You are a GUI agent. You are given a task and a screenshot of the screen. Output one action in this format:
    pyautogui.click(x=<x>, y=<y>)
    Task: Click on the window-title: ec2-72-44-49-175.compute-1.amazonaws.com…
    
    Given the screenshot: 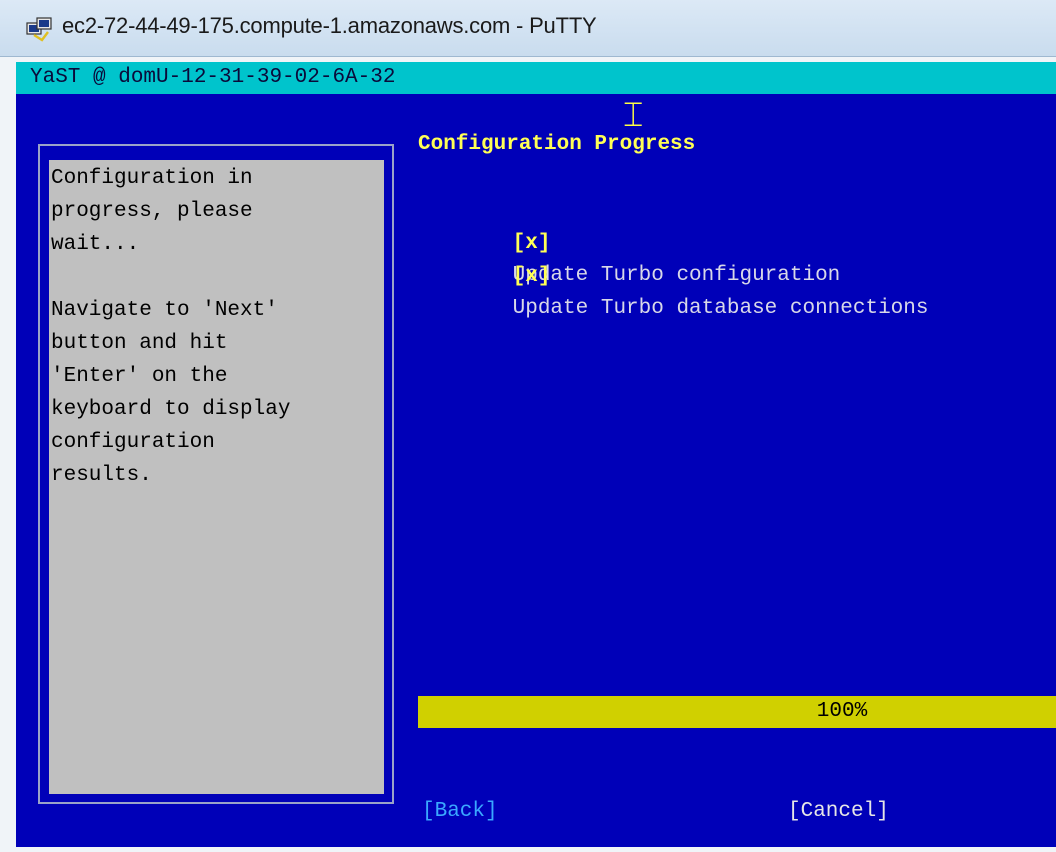 What is the action you would take?
    pyautogui.click(x=329, y=25)
    